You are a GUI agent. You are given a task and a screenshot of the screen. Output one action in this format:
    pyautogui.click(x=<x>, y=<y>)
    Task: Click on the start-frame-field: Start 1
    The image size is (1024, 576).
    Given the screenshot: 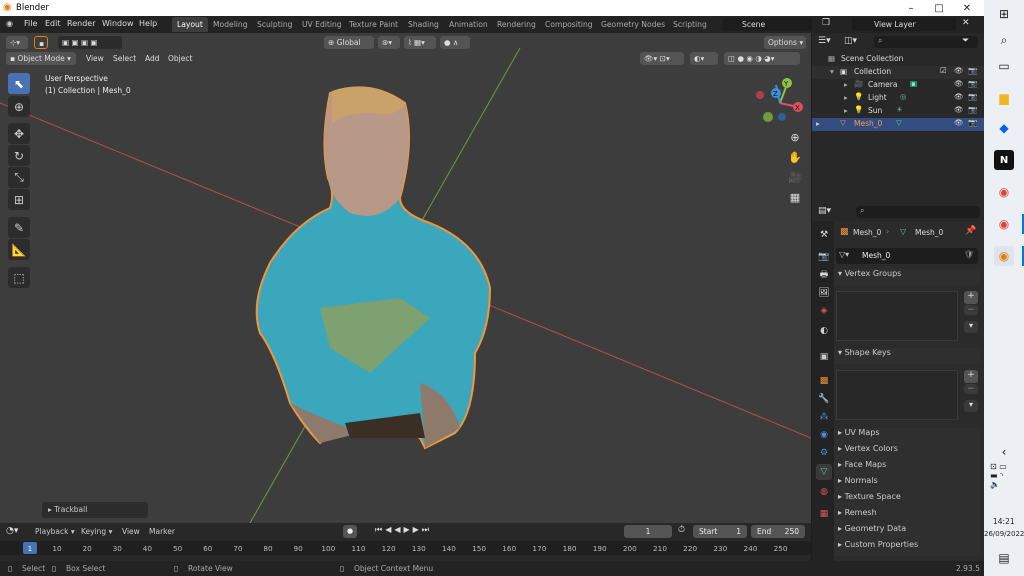 What is the action you would take?
    pyautogui.click(x=720, y=531)
    